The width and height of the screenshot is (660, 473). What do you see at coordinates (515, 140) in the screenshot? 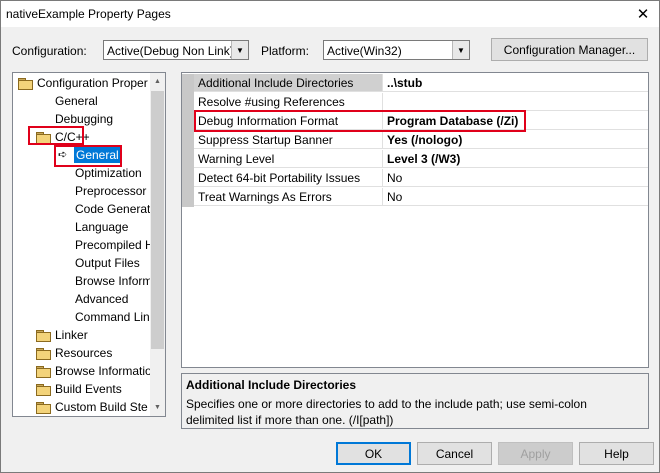
I see `property-value: Yes (/nologo)` at bounding box center [515, 140].